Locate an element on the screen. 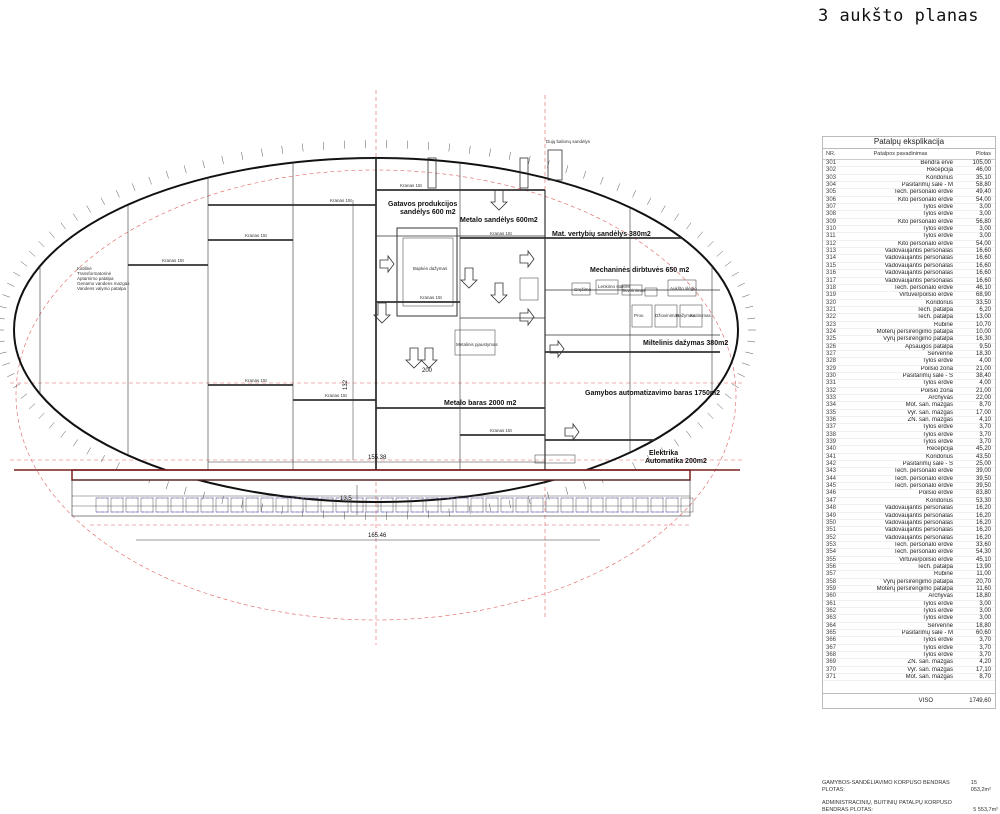 The height and width of the screenshot is (814, 1000). room-name: Serverinė is located at coordinates (902, 354).